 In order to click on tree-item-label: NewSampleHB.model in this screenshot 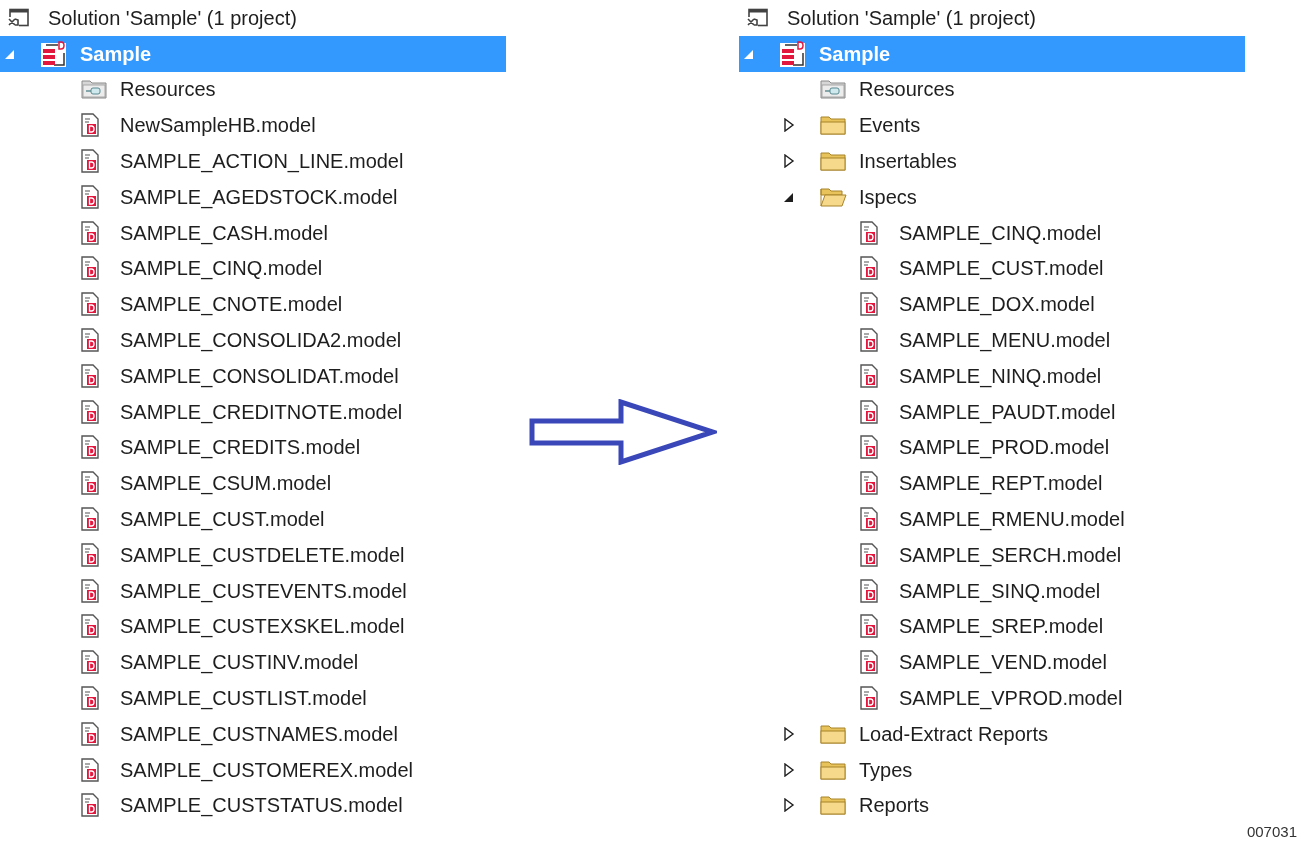, I will do `click(218, 125)`.